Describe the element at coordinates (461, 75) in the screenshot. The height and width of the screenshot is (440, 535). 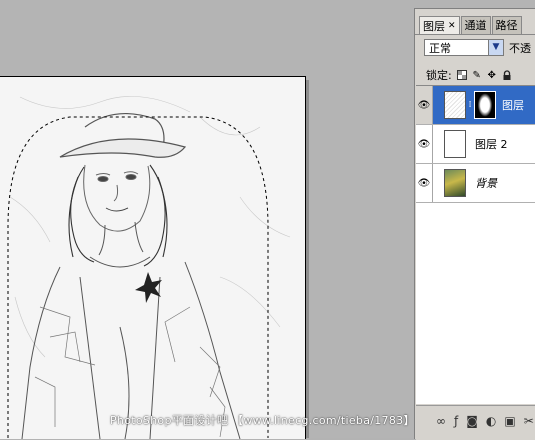
I see `lock-transparent-icon` at that location.